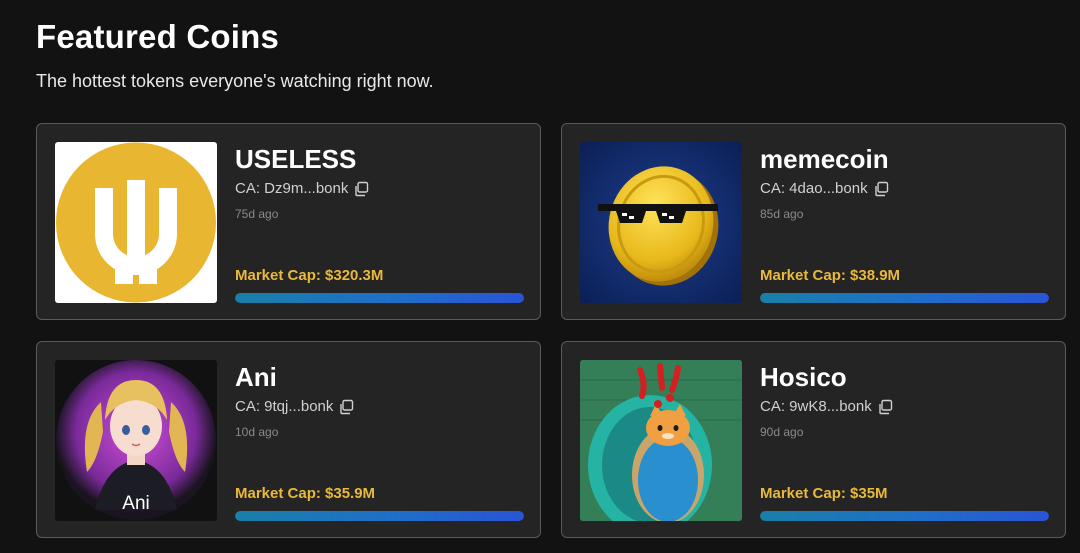 This screenshot has width=1080, height=553. Describe the element at coordinates (305, 493) in the screenshot. I see `market-cap: Market Cap: $35.9M` at that location.